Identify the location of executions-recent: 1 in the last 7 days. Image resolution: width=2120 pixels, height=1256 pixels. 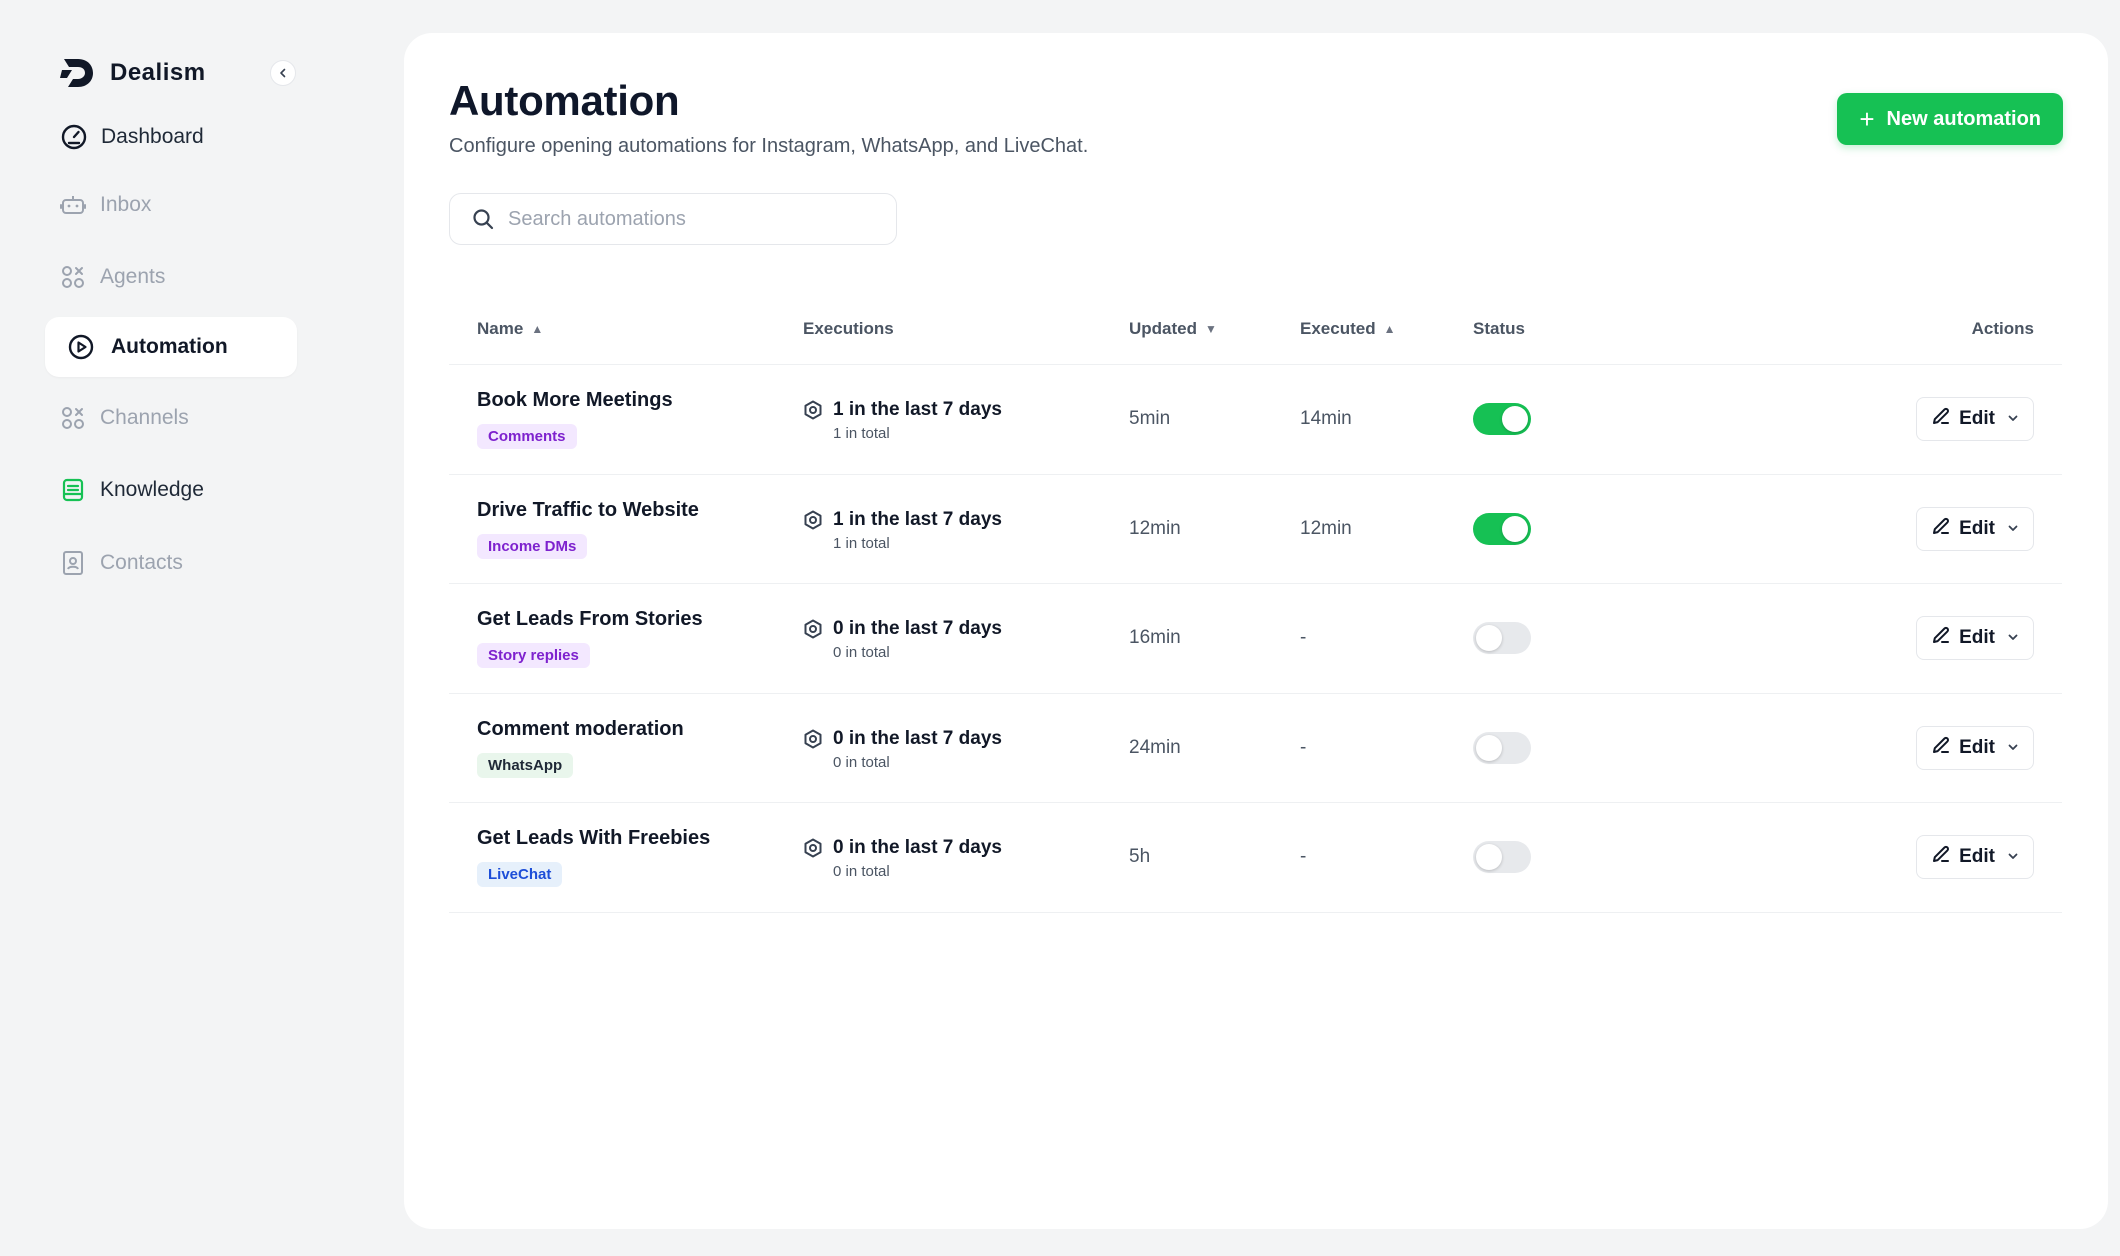
(917, 409).